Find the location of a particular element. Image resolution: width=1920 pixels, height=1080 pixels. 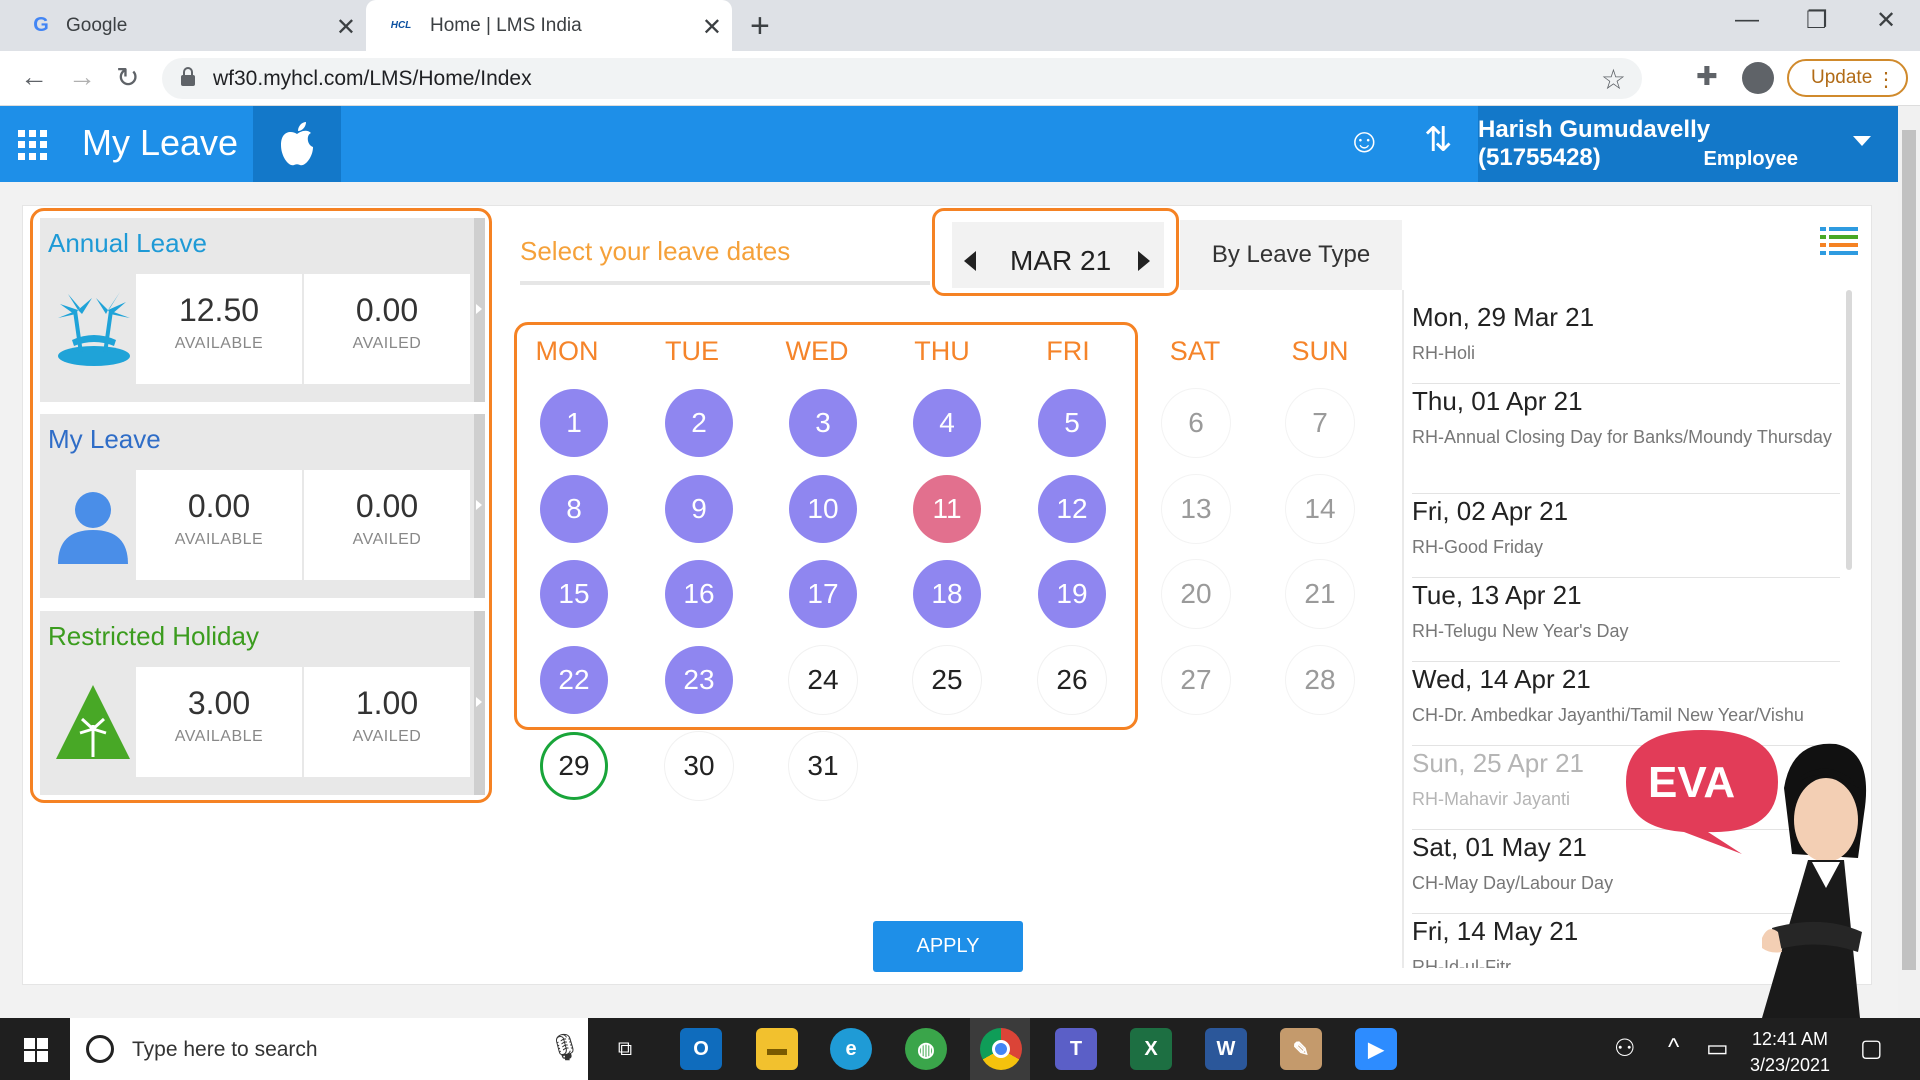

previous-month-icon is located at coordinates (970, 261).